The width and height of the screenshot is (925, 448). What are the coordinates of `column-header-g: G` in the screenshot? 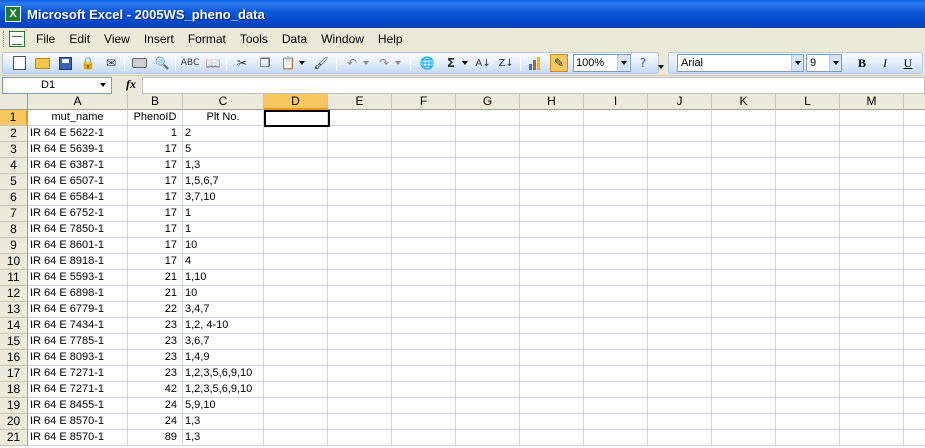 It's located at (488, 102).